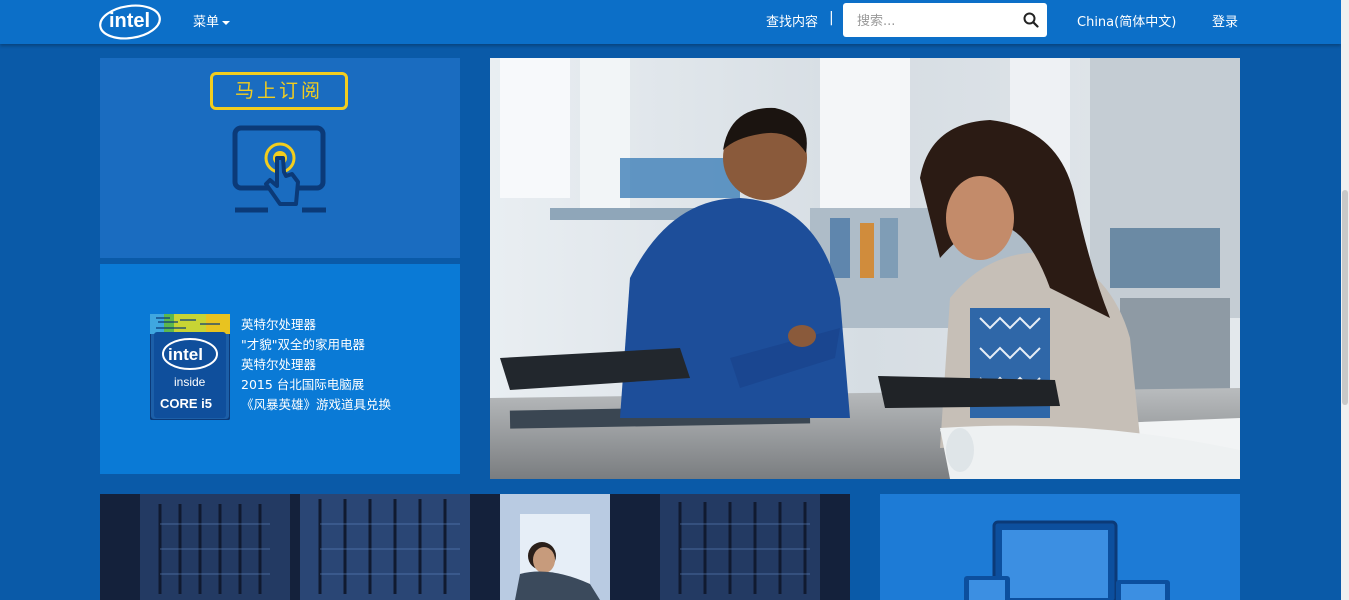  Describe the element at coordinates (316, 405) in the screenshot. I see `promo-line: 《风暴英雄》游戏道具兑换` at that location.